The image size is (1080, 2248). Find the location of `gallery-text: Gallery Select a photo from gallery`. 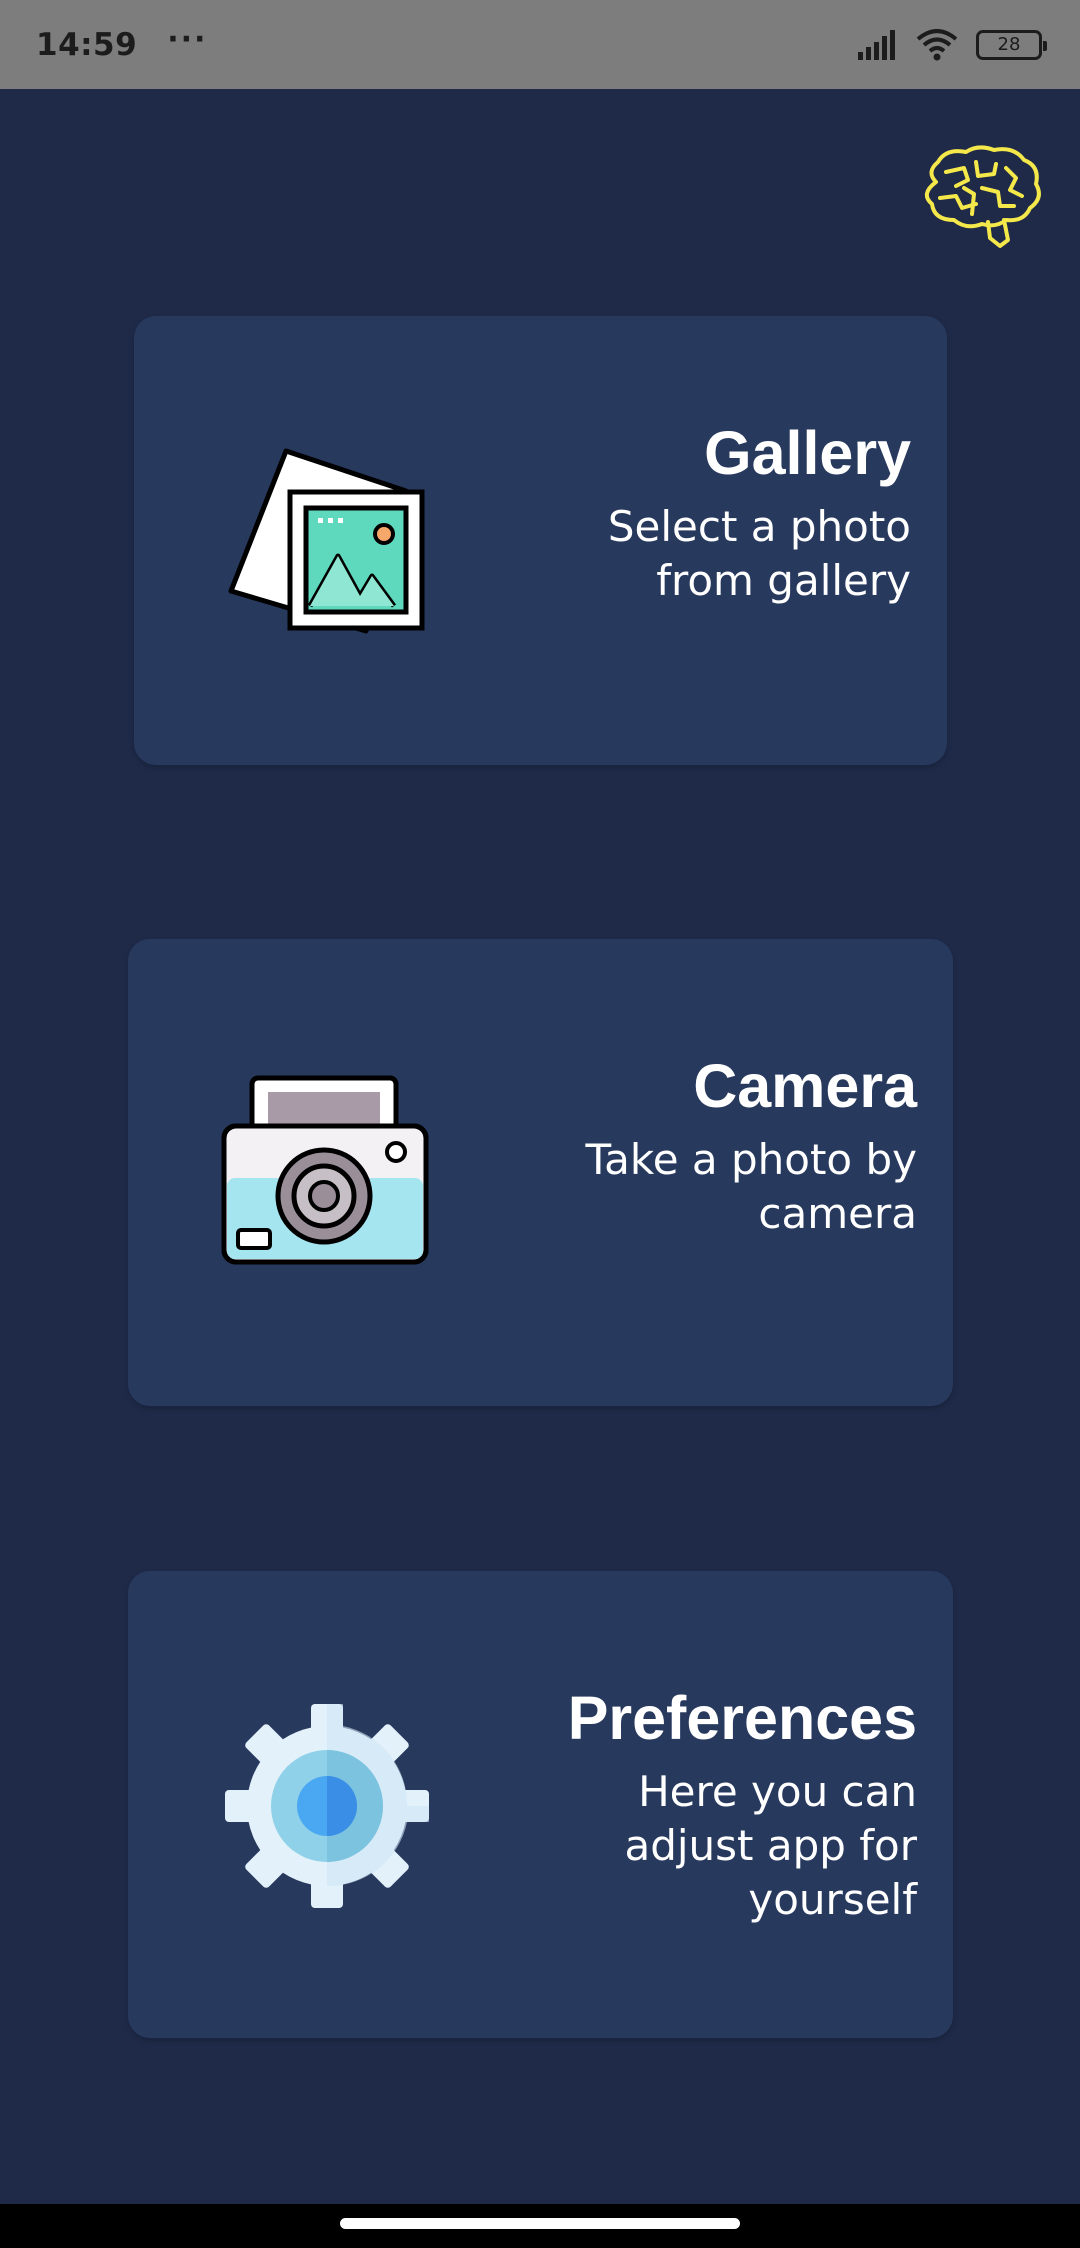

gallery-text: Gallery Select a photo from gallery is located at coordinates (759, 513).